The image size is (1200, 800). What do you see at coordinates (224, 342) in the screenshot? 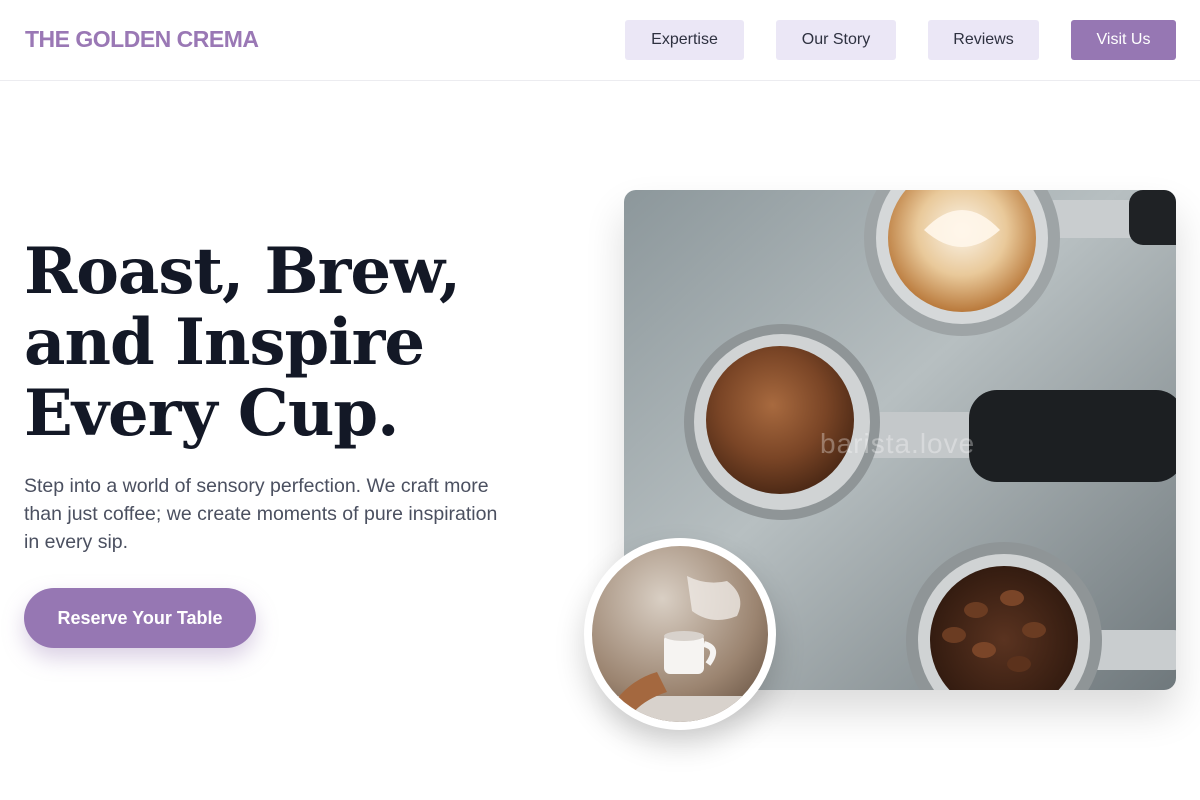
I see `hero-title-line: and Inspire` at bounding box center [224, 342].